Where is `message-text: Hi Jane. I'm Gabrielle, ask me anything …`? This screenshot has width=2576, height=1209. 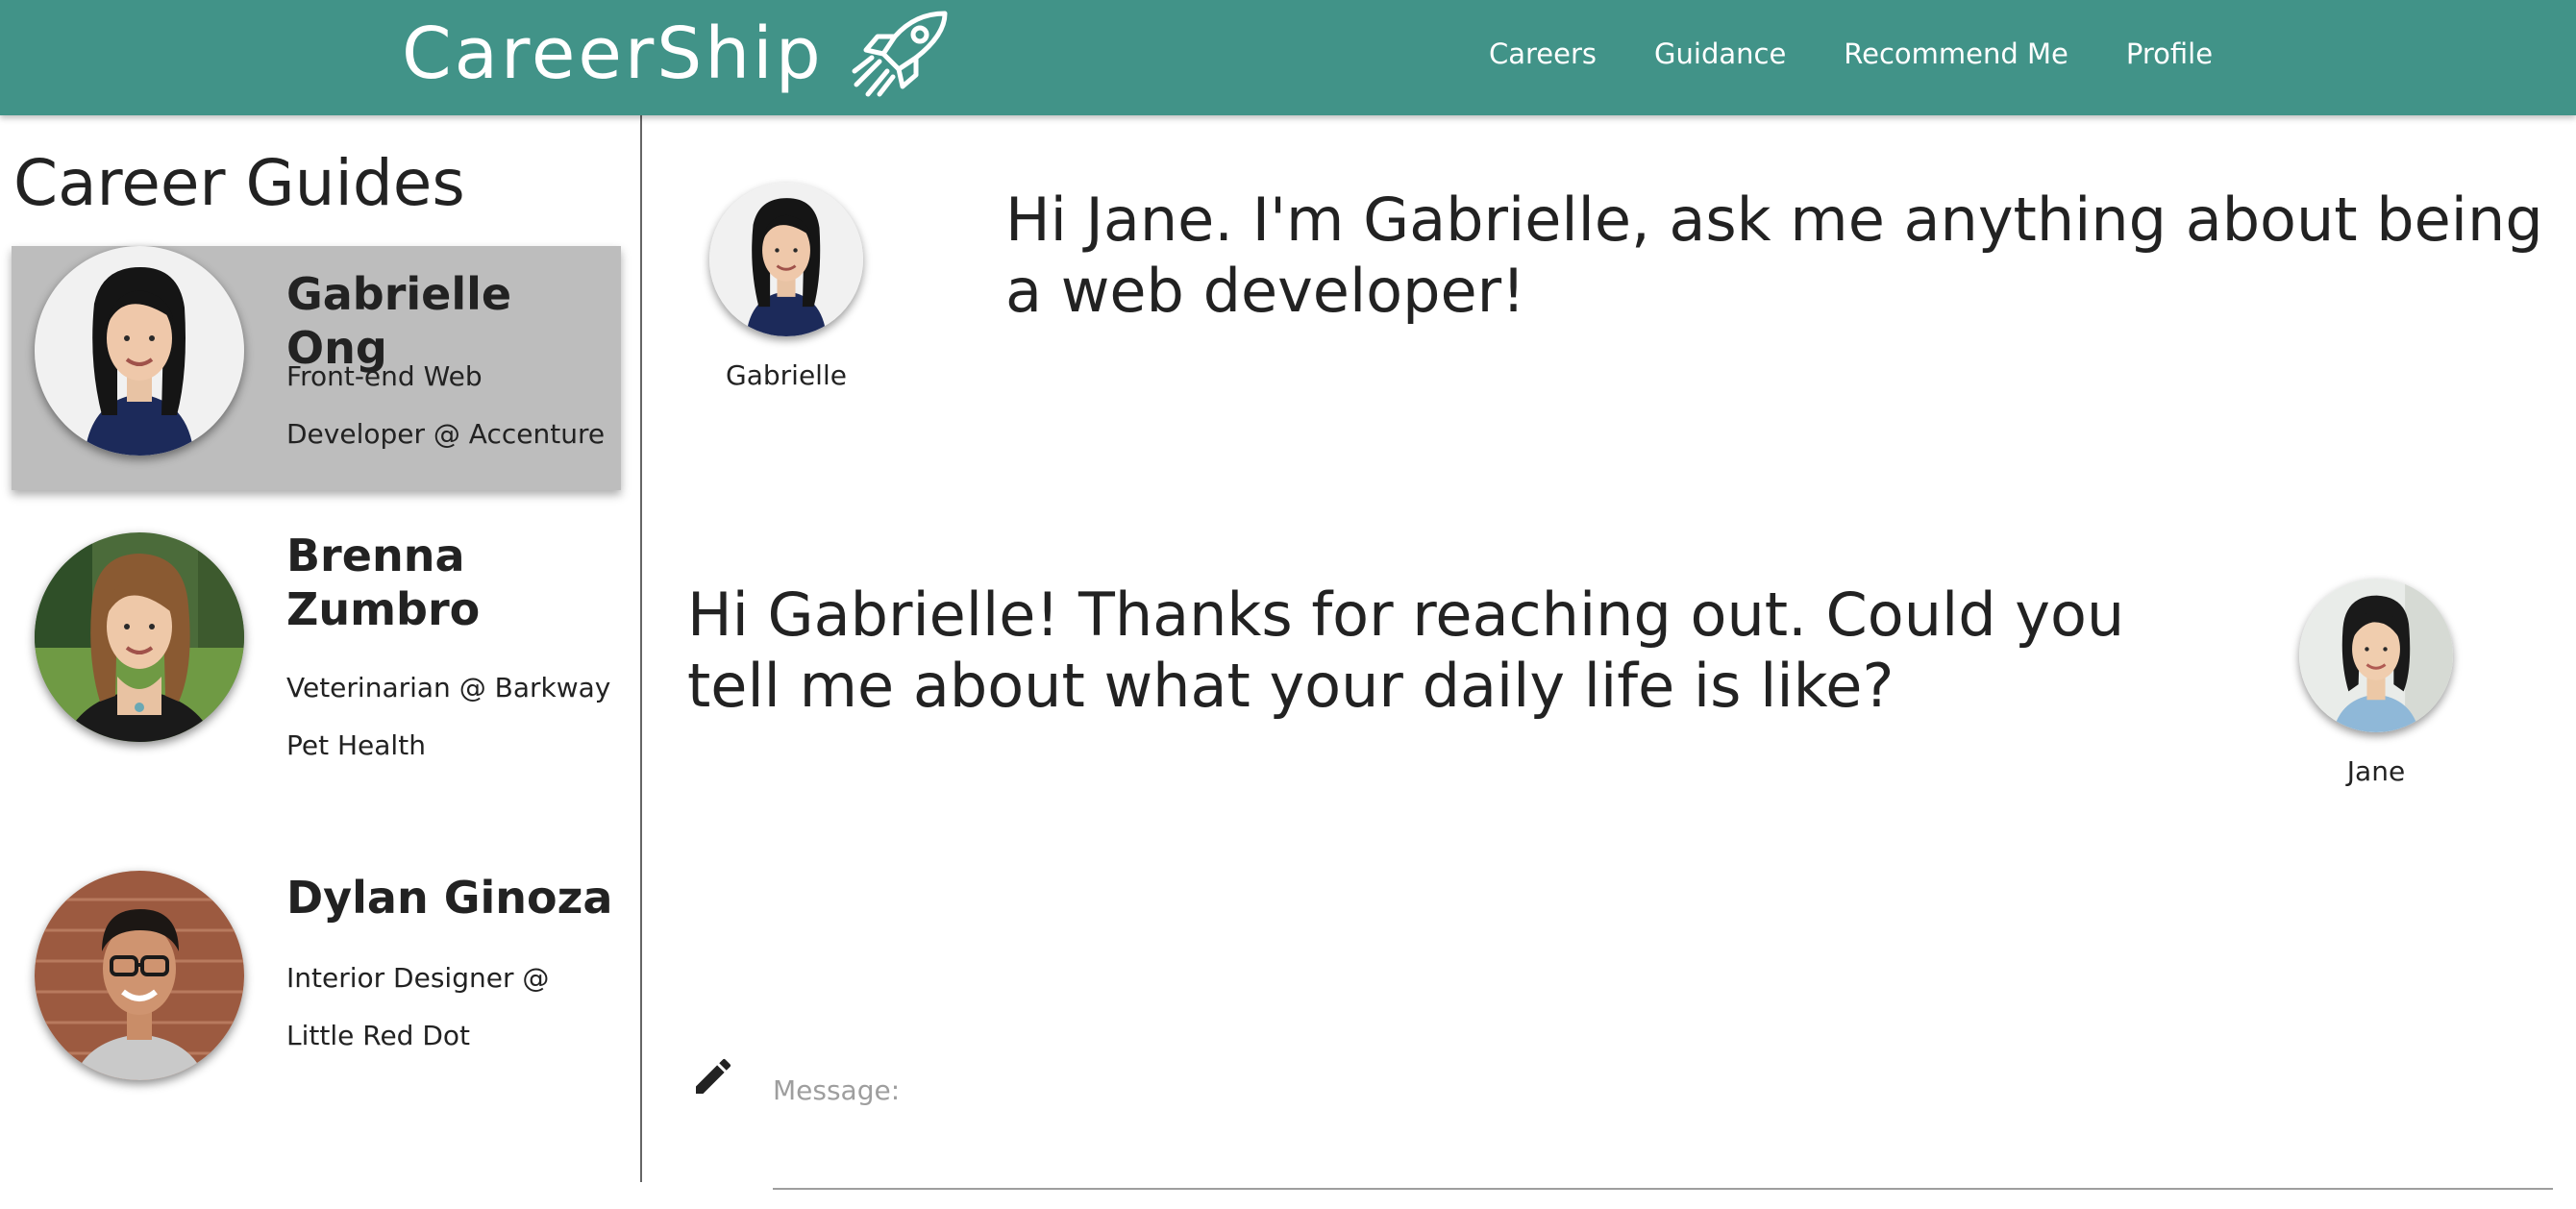 message-text: Hi Jane. I'm Gabrielle, ask me anything … is located at coordinates (1774, 256).